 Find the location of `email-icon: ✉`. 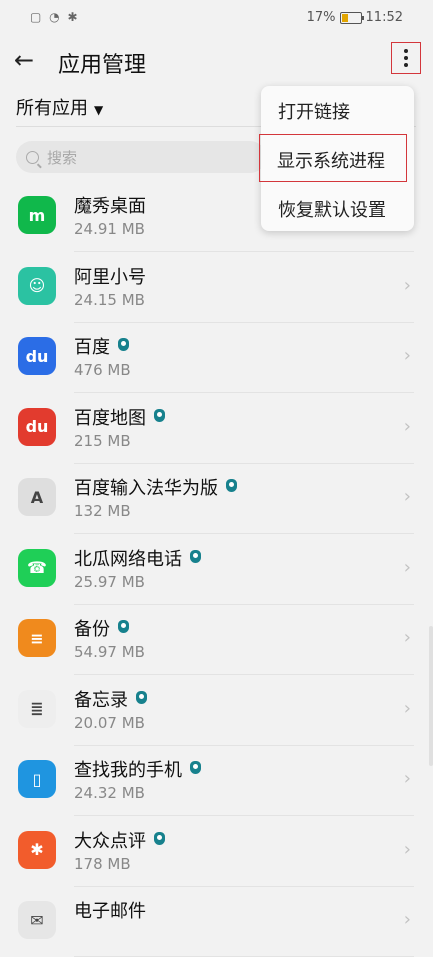

email-icon: ✉ is located at coordinates (37, 920).